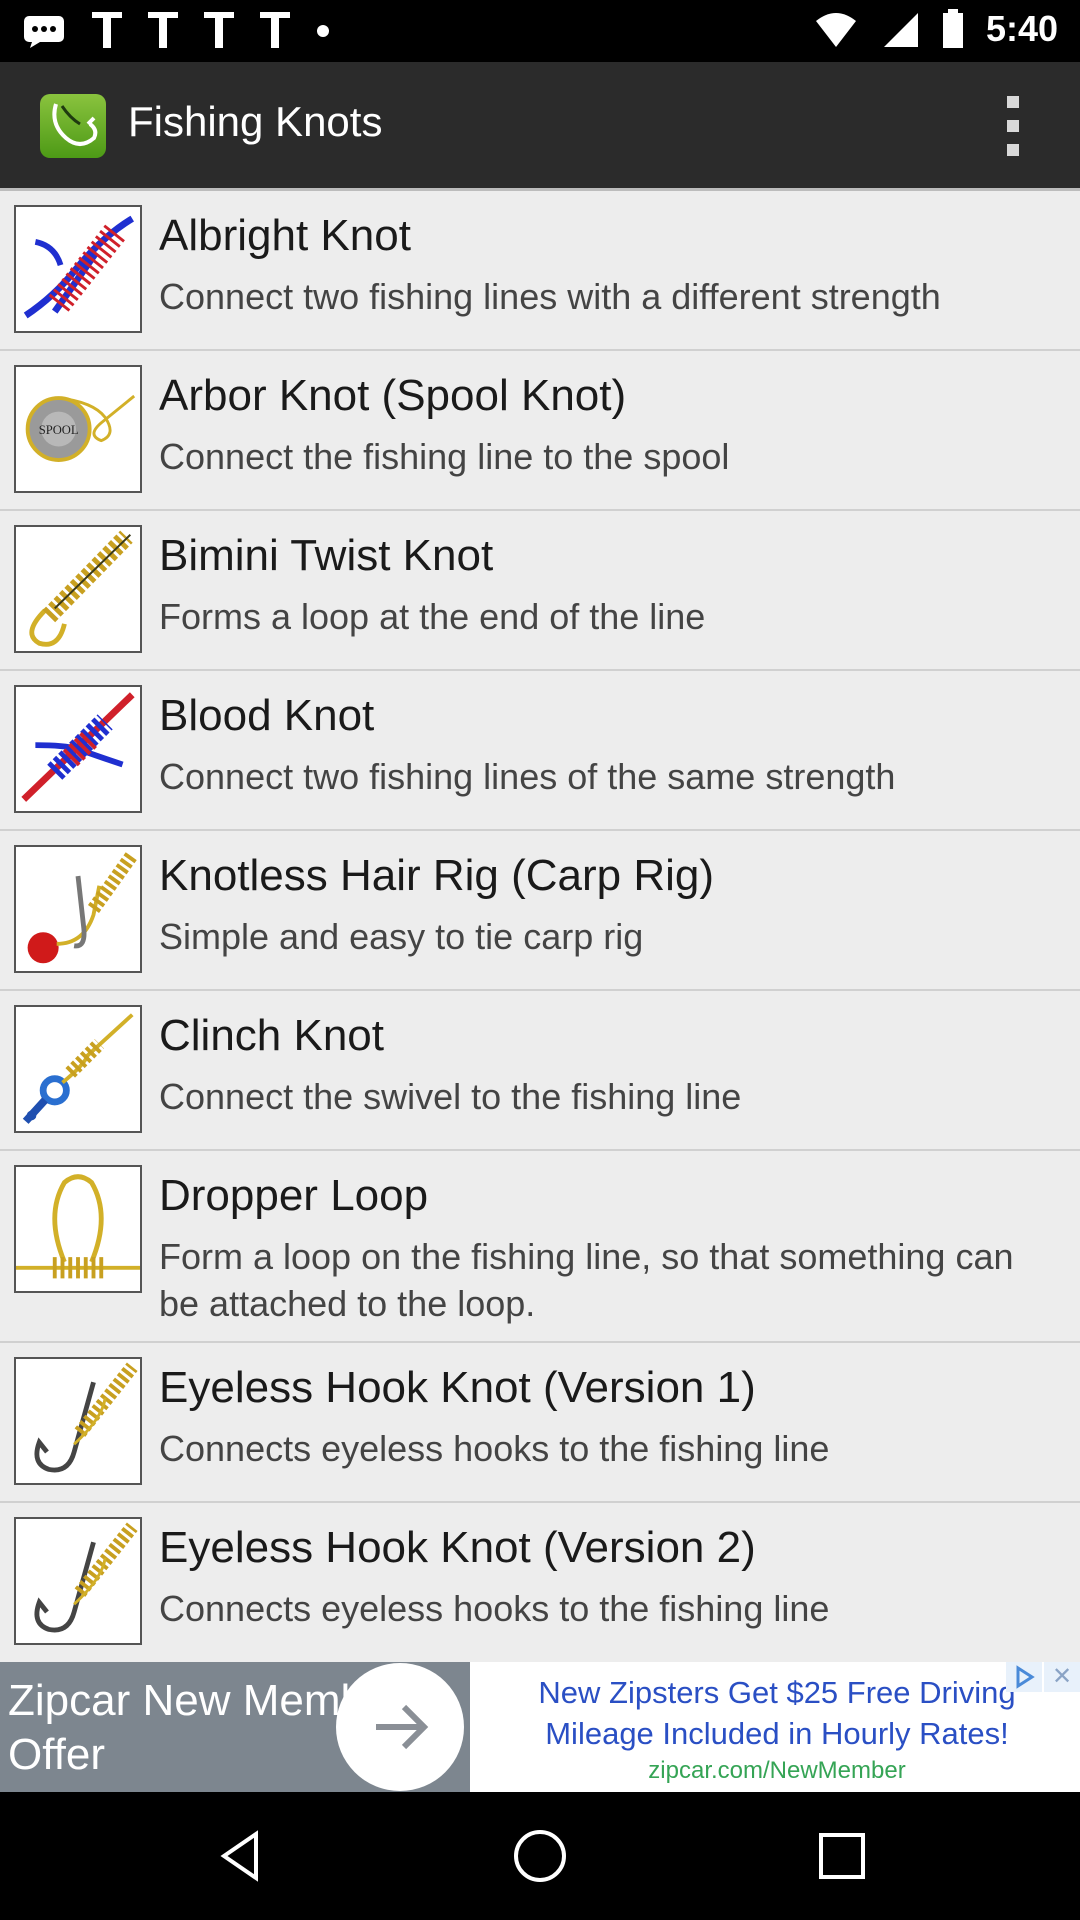  I want to click on knot-description: Connect the swivel to the fishing line, so click(450, 1096).